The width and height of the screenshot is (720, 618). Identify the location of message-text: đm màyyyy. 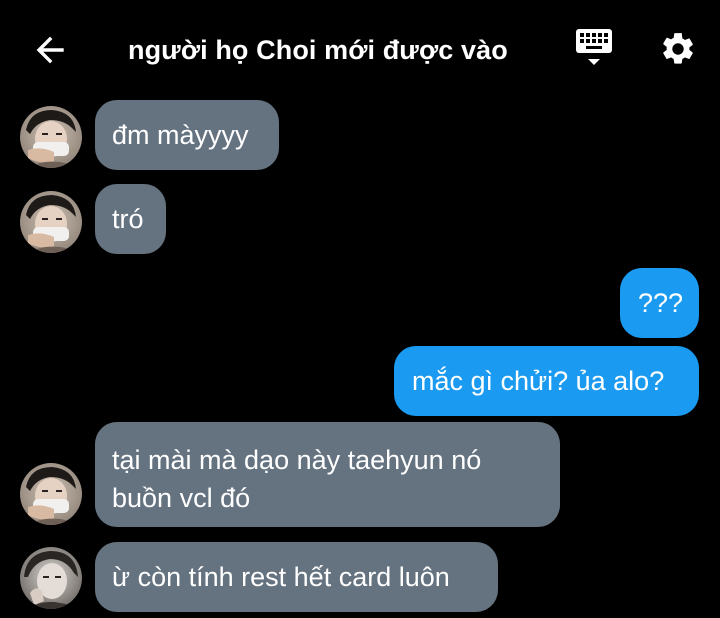
(180, 135).